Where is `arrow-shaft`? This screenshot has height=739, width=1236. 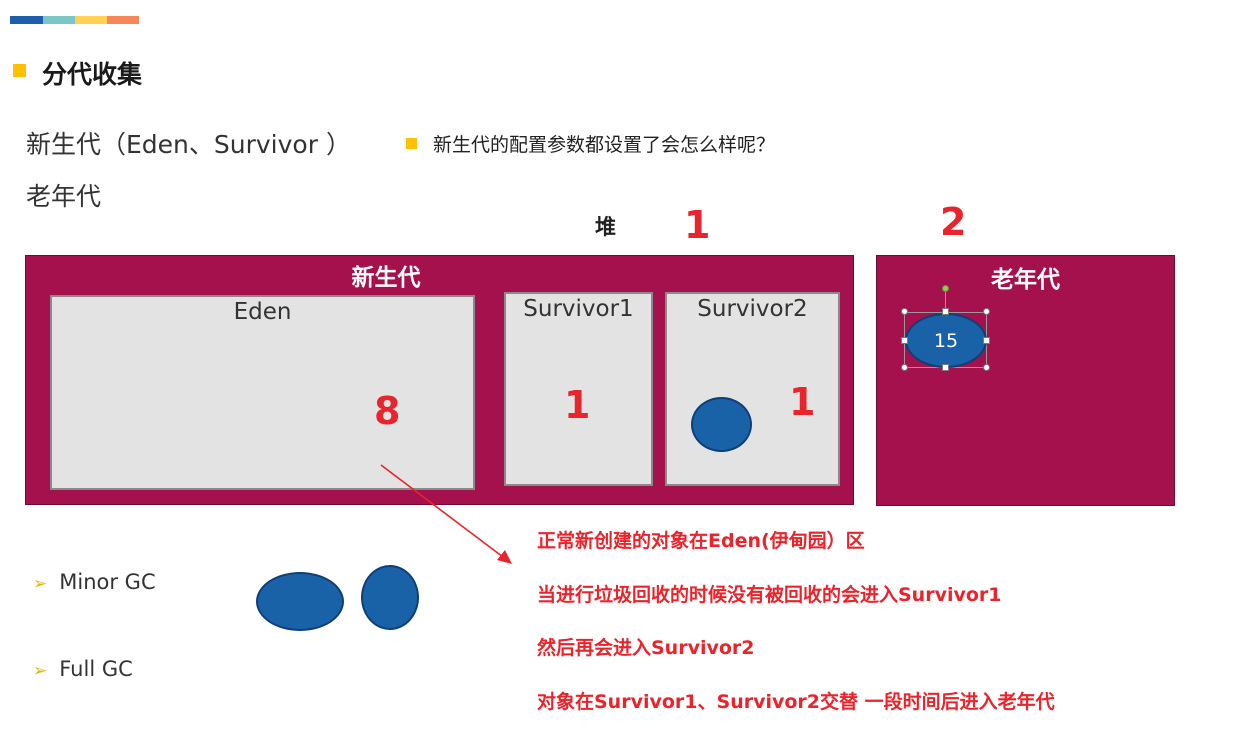
arrow-shaft is located at coordinates (442, 511).